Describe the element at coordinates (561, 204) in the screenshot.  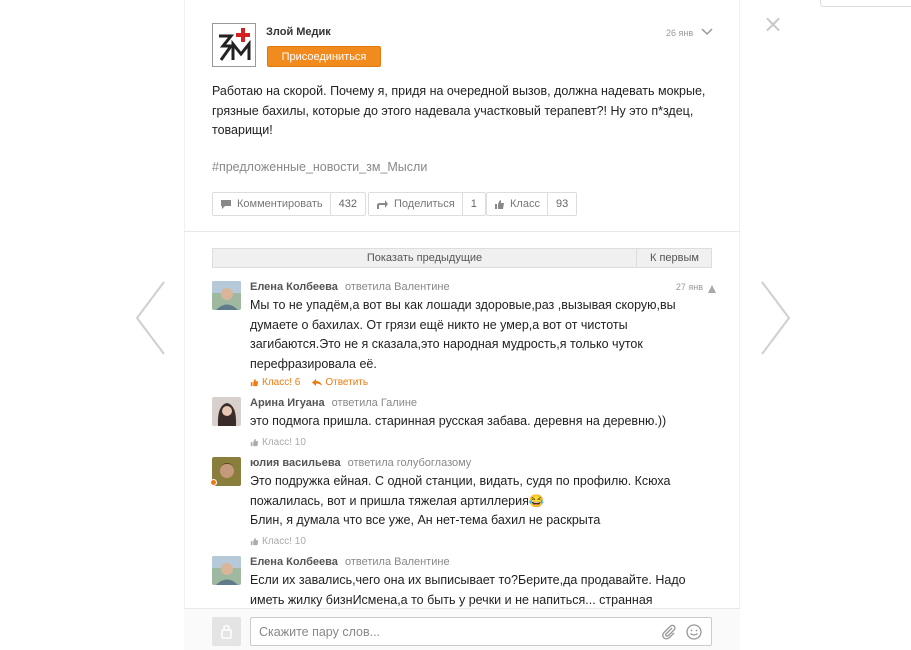
I see `like-count: 93` at that location.